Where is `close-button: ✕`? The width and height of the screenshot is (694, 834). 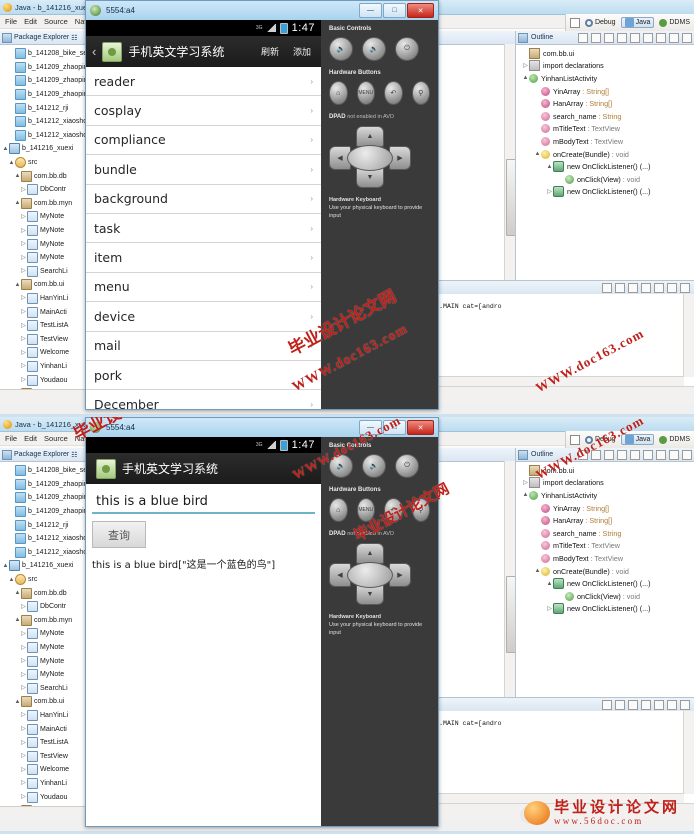 close-button: ✕ is located at coordinates (420, 10).